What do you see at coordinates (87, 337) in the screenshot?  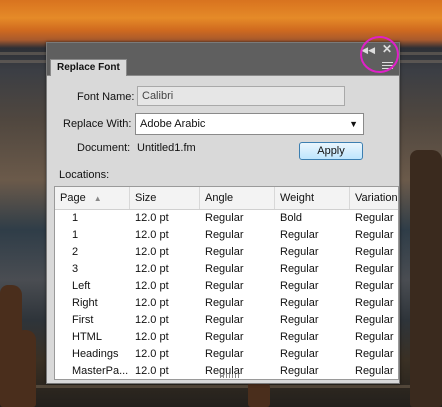 I see `cell-page: HTML` at bounding box center [87, 337].